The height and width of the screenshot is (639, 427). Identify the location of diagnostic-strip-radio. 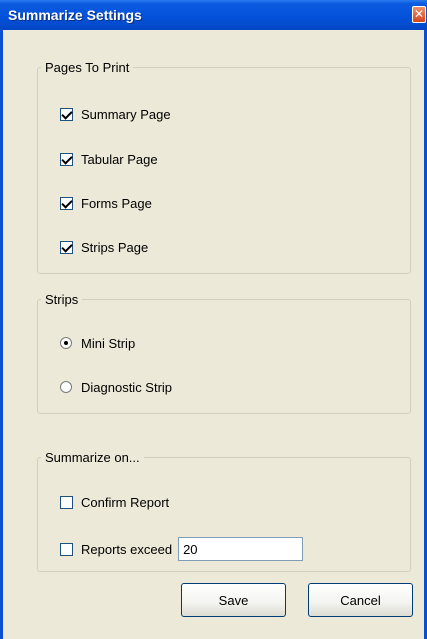
(66, 387).